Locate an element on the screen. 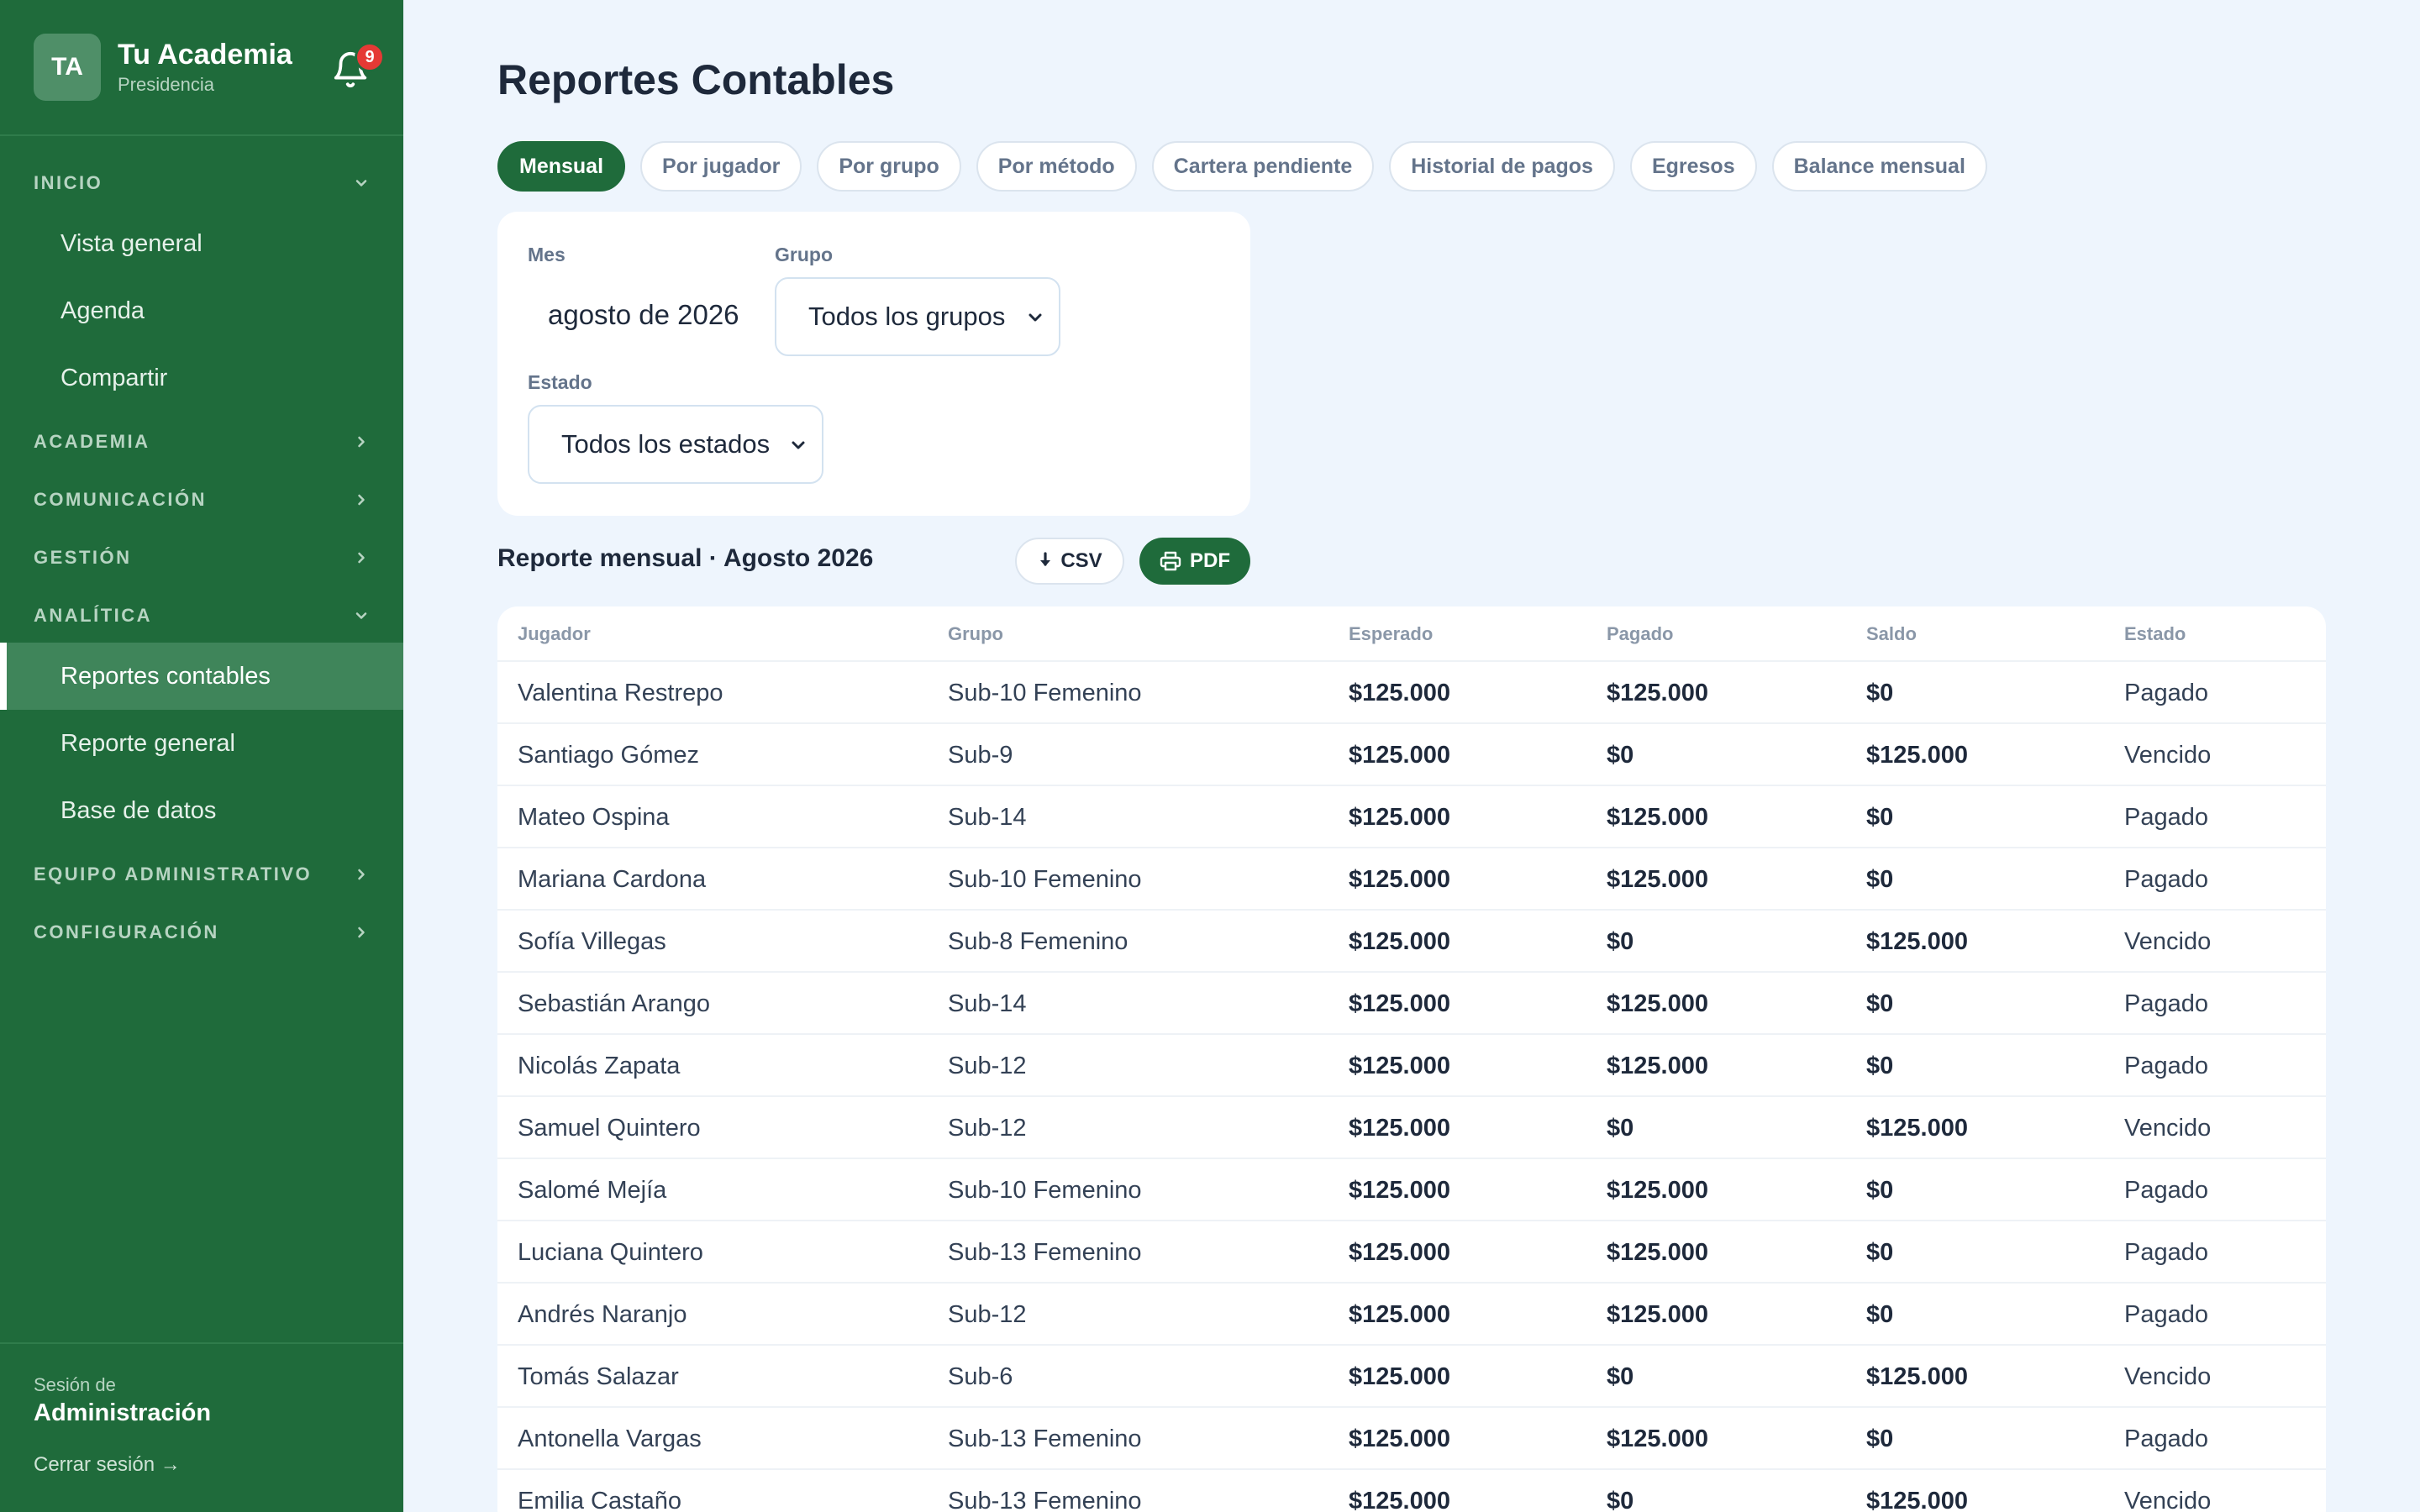 Image resolution: width=2420 pixels, height=1512 pixels. brand: TA Tu Academia Presidencia 9 is located at coordinates (210, 67).